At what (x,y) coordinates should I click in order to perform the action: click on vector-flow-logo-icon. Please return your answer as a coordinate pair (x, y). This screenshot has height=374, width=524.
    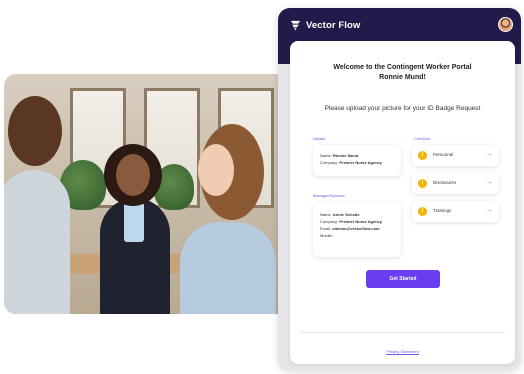
    Looking at the image, I should click on (295, 25).